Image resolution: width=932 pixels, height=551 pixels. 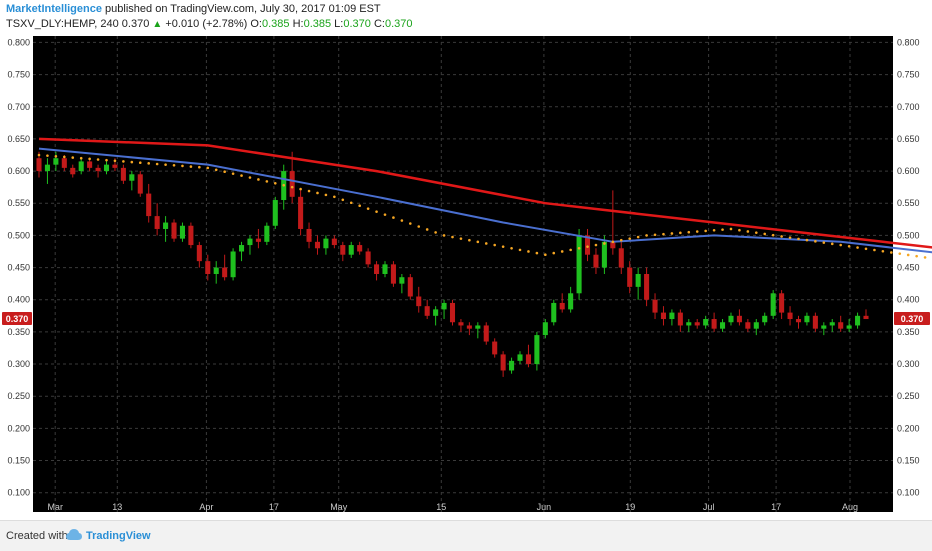 What do you see at coordinates (157, 24) in the screenshot?
I see `up-arrow-icon: ▲` at bounding box center [157, 24].